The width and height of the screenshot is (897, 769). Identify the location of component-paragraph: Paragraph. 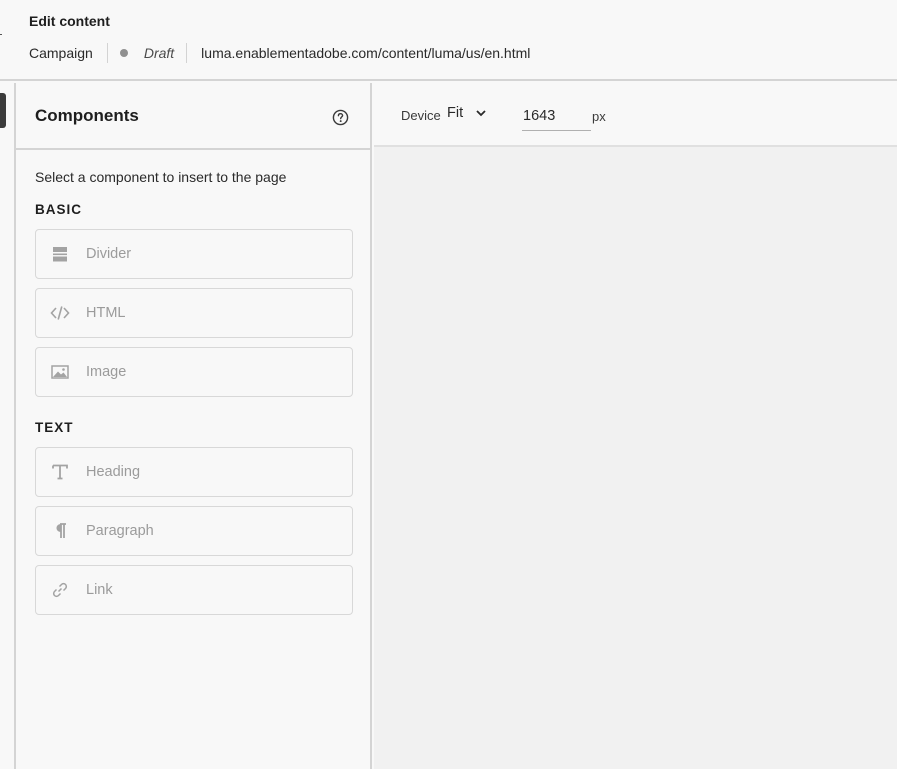
(194, 531).